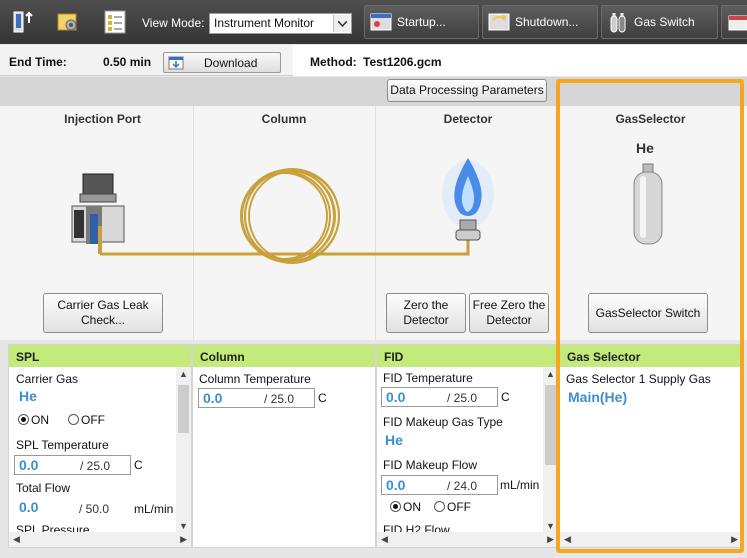  What do you see at coordinates (73, 419) in the screenshot?
I see `spl-off-radio` at bounding box center [73, 419].